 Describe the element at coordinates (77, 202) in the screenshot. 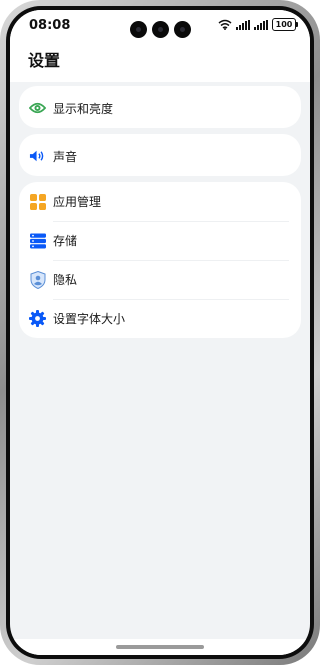

I see `settings-item-label: 应用管理` at that location.